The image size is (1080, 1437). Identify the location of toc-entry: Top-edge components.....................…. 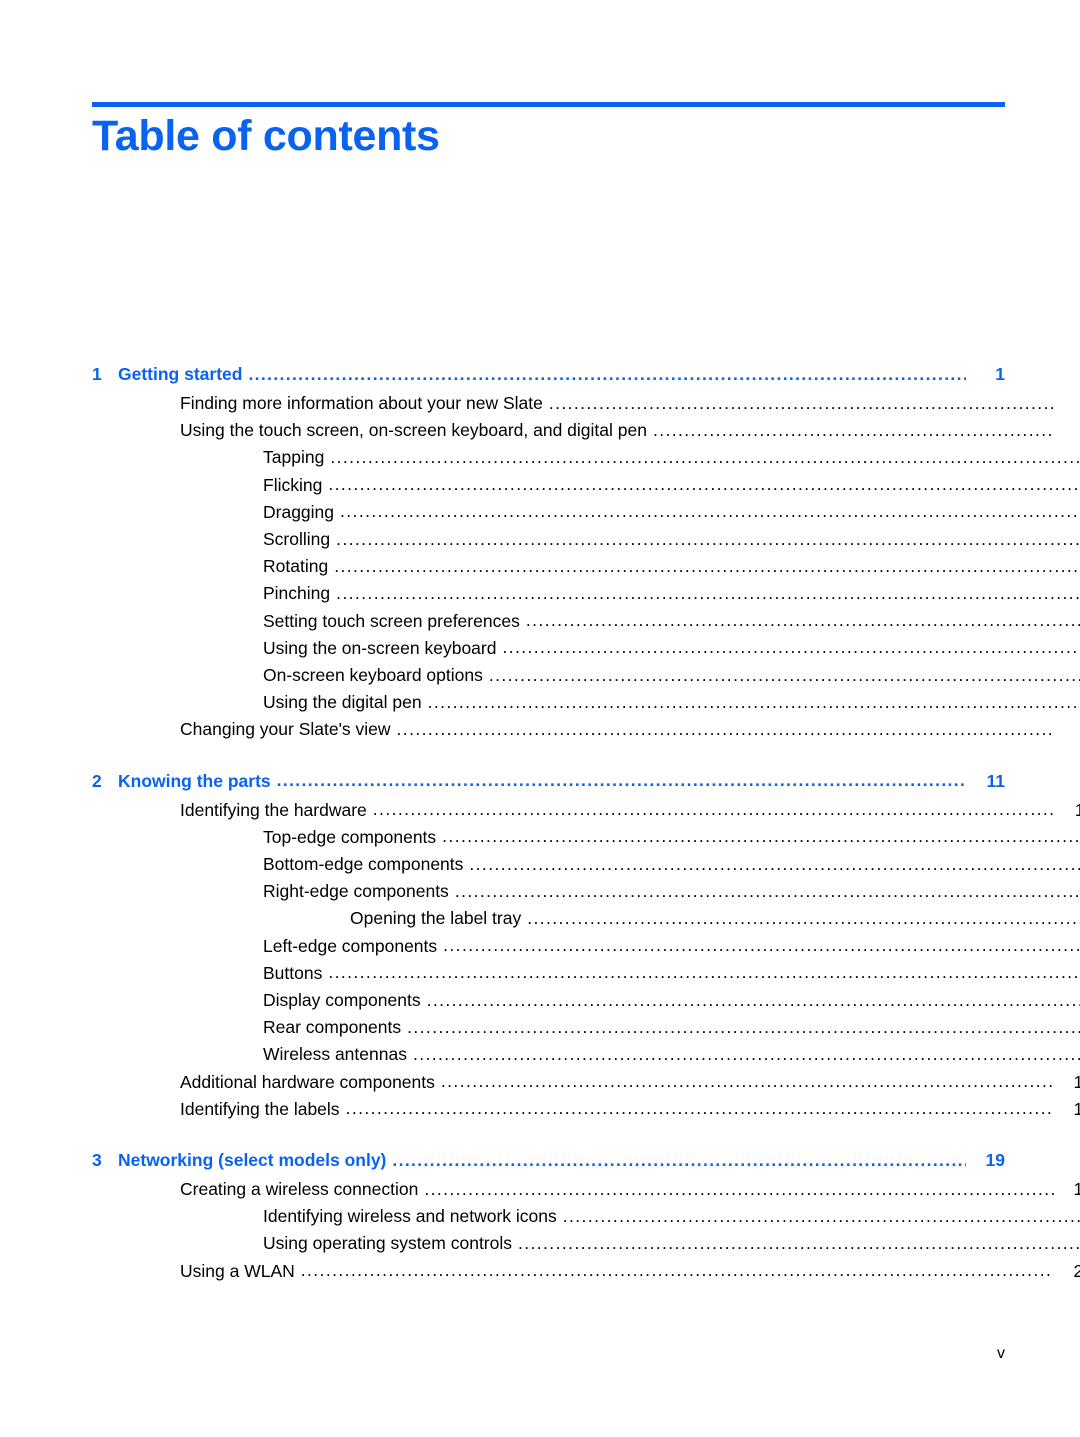
(586, 837).